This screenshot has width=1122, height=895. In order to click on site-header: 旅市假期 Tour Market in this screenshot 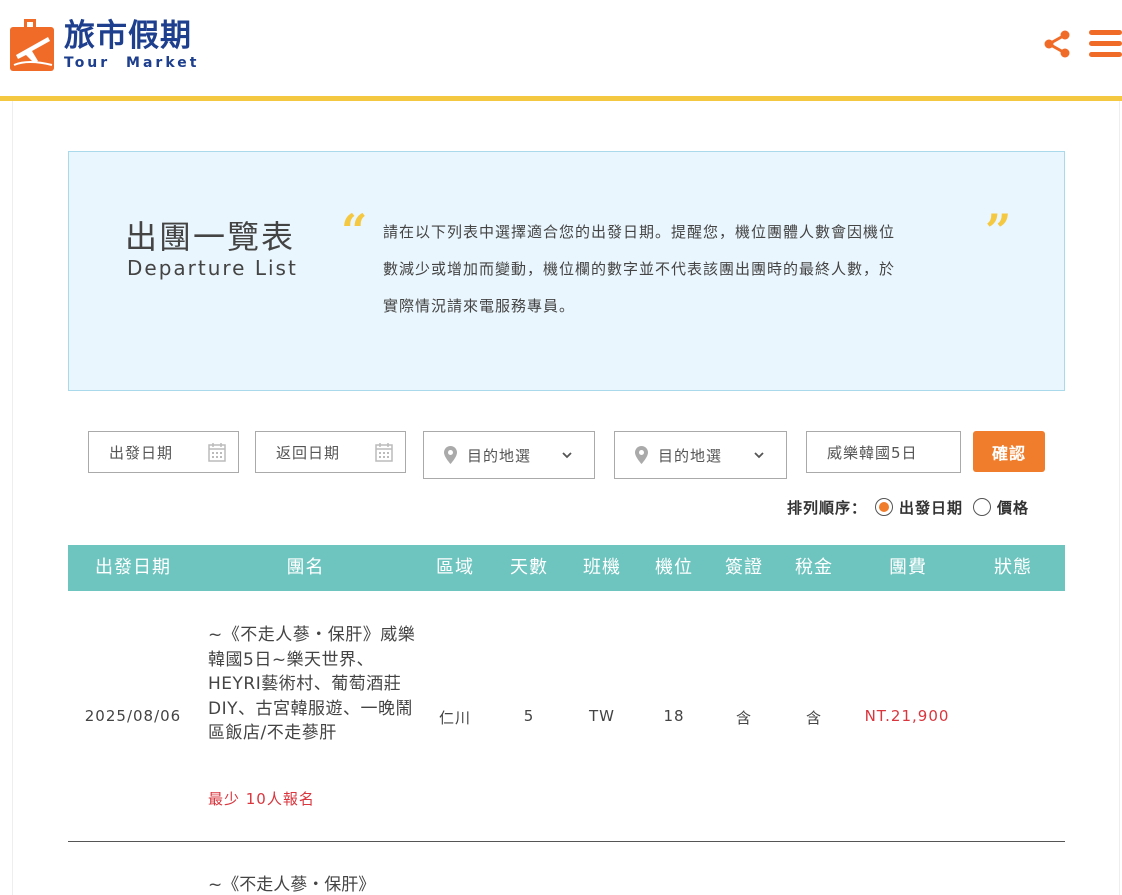, I will do `click(561, 48)`.